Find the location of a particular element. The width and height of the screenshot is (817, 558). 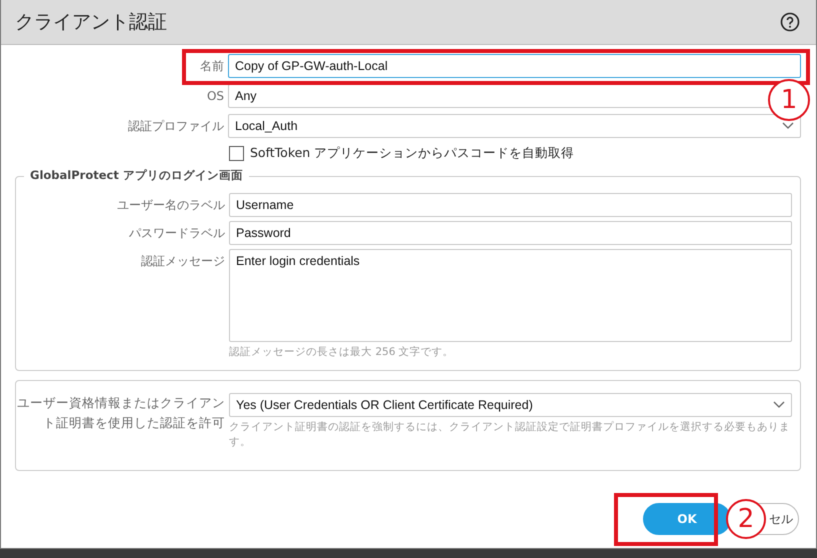

field-label: 認証プロファイル is located at coordinates (175, 126).